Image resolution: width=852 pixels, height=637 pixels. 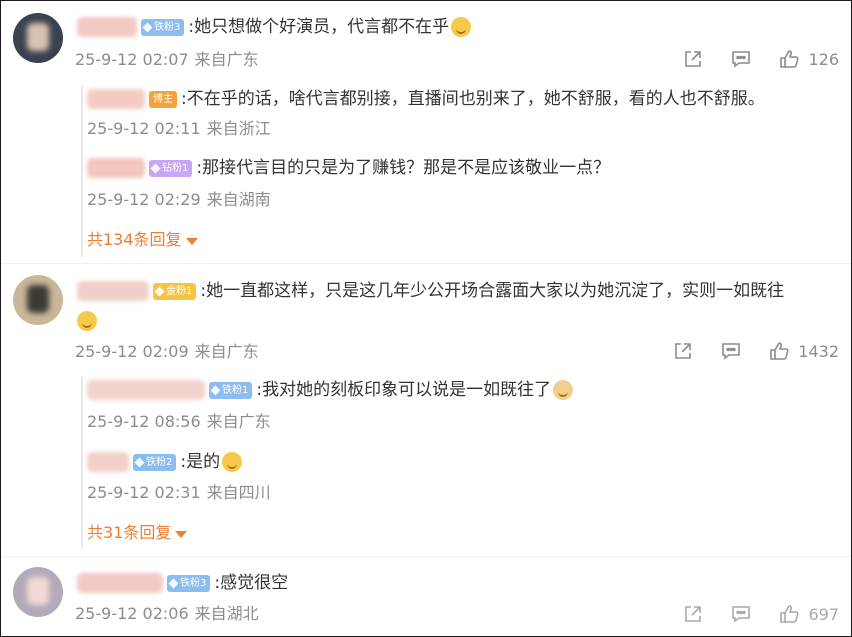 What do you see at coordinates (175, 291) in the screenshot?
I see `fan-badge: 金粉1` at bounding box center [175, 291].